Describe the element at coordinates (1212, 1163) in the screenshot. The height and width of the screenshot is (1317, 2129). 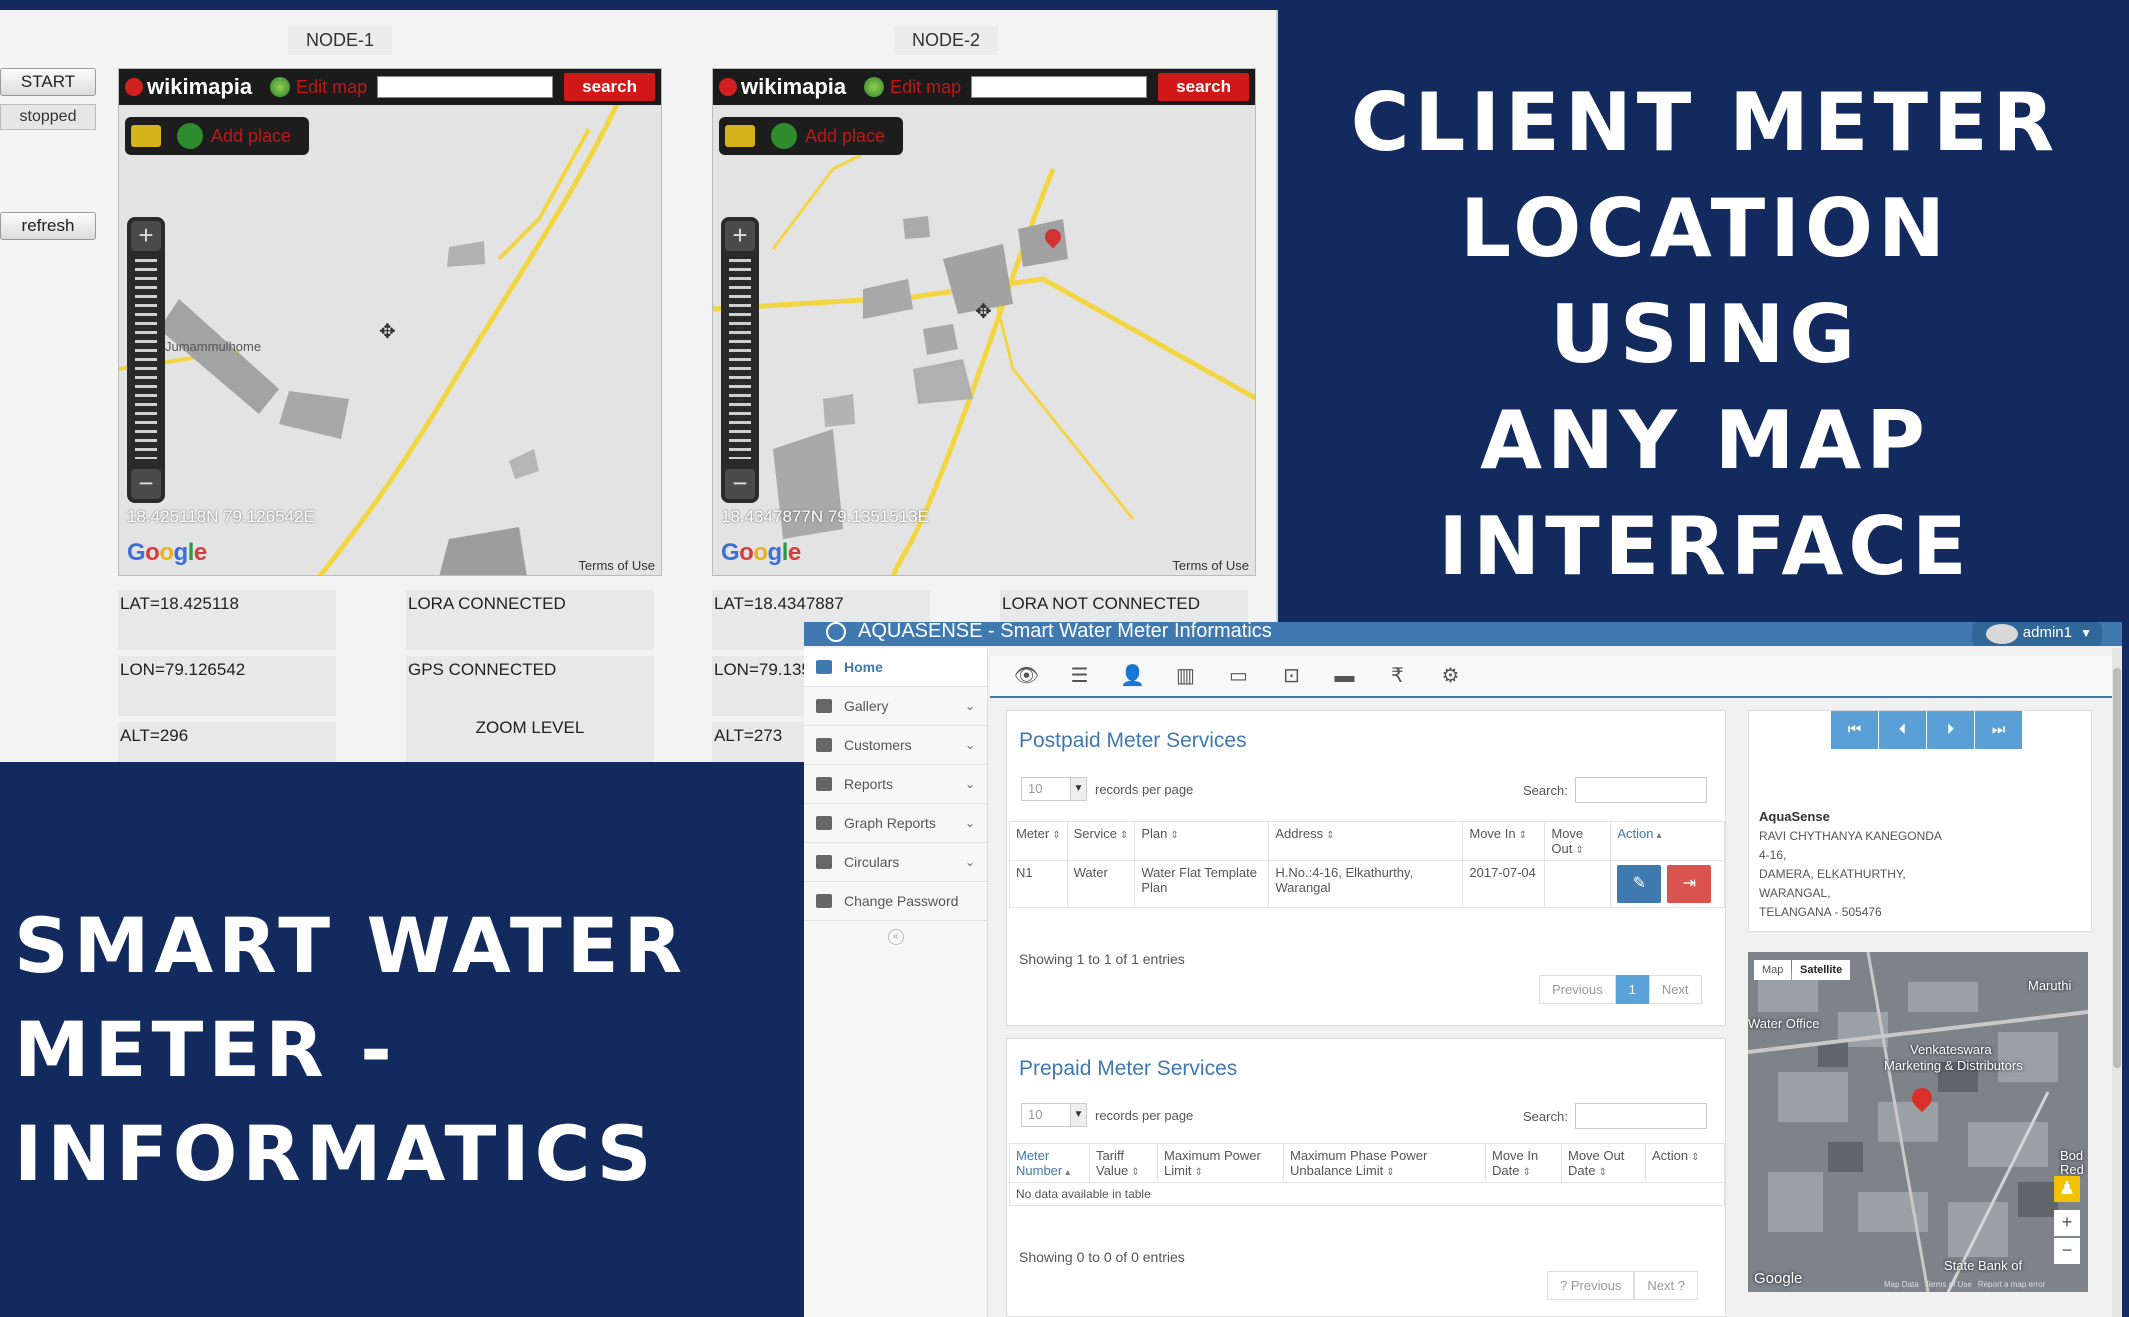
I see `column-header-label: Maximum Power Limit` at that location.